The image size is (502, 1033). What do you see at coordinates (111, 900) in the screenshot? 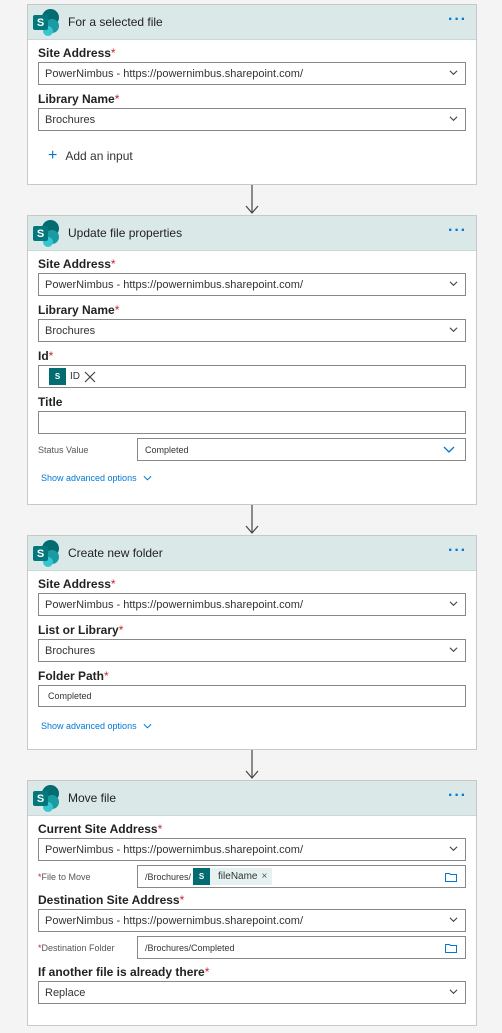
I see `field-label: Destination Site Address*` at bounding box center [111, 900].